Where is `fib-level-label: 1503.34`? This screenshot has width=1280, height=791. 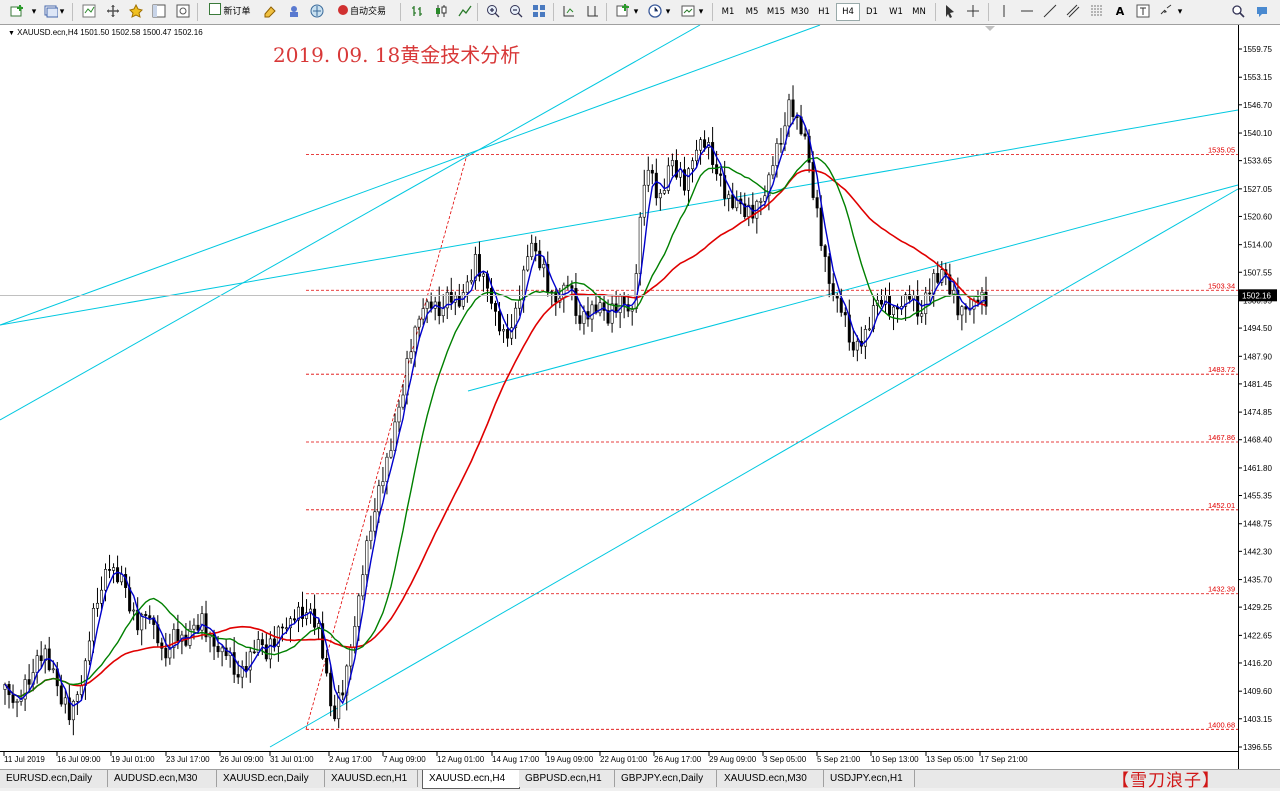 fib-level-label: 1503.34 is located at coordinates (1221, 285).